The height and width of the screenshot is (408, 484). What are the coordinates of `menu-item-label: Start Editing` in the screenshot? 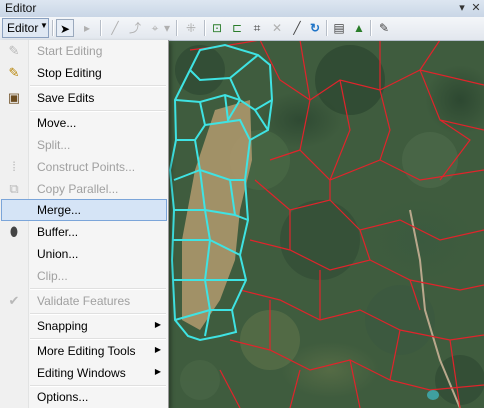 It's located at (70, 51).